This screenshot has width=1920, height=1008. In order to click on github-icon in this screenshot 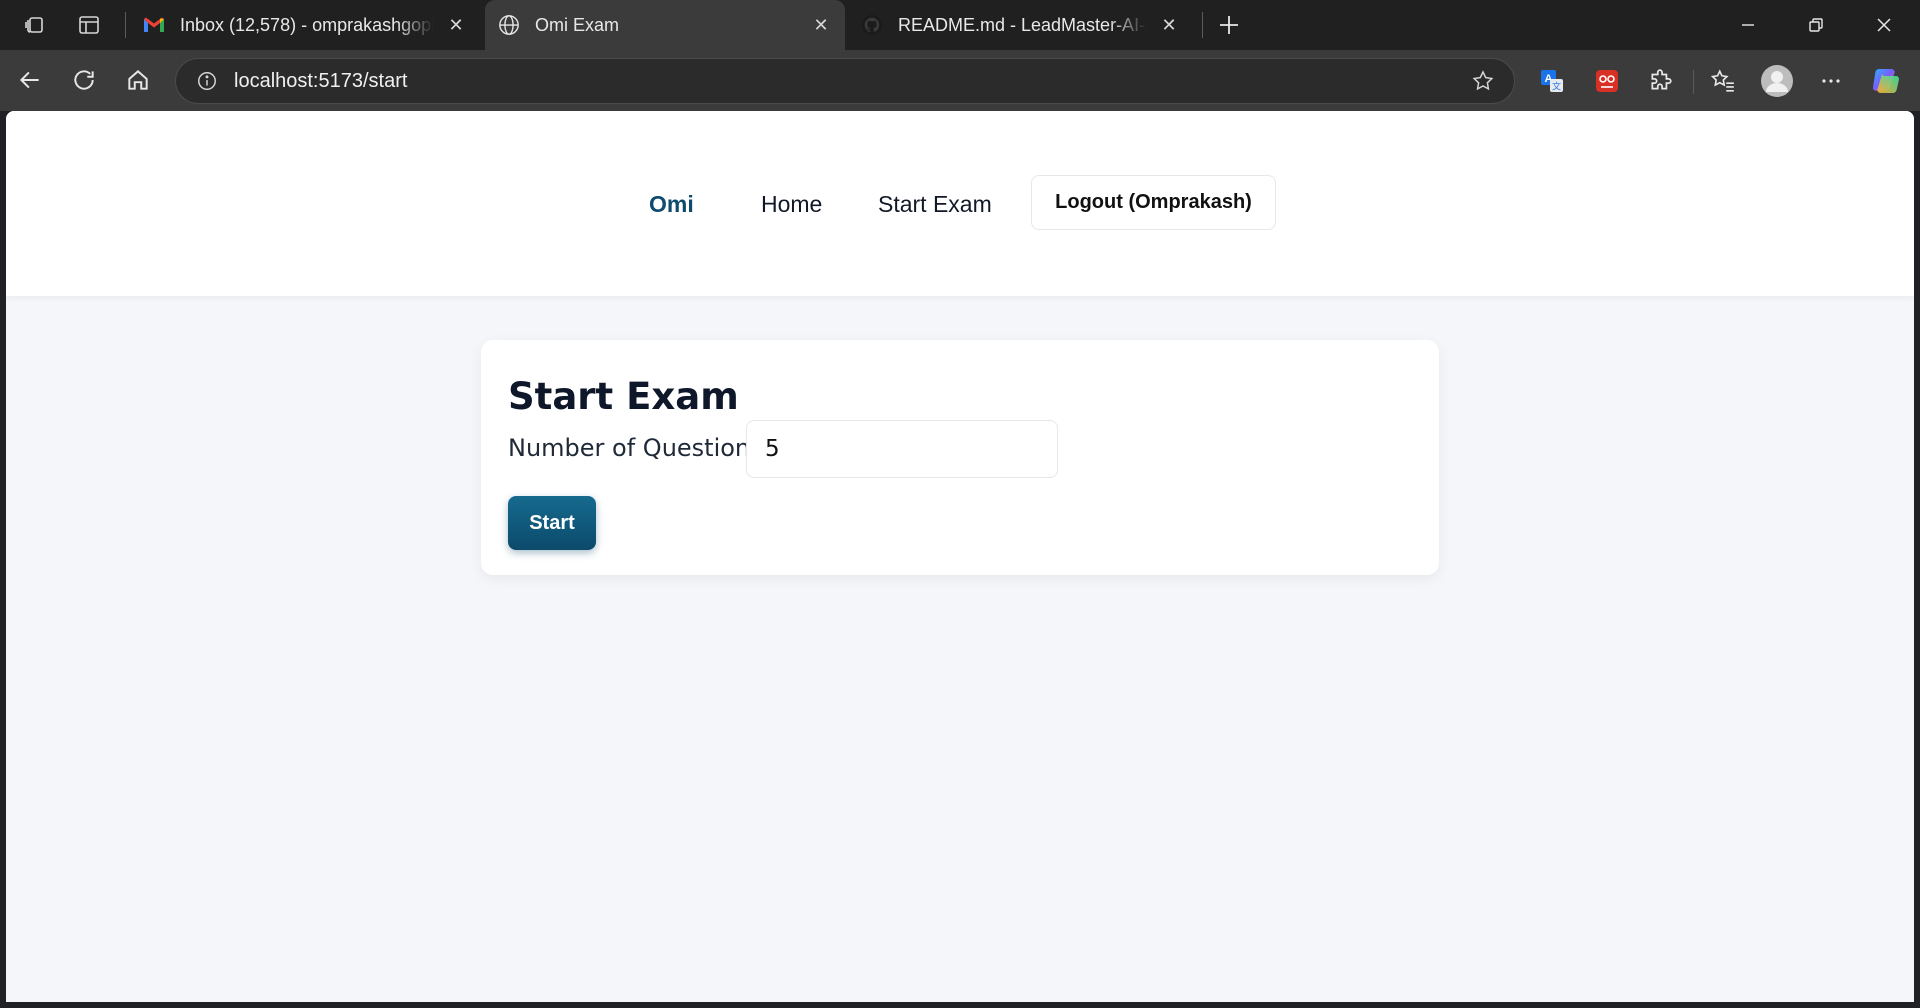, I will do `click(872, 25)`.